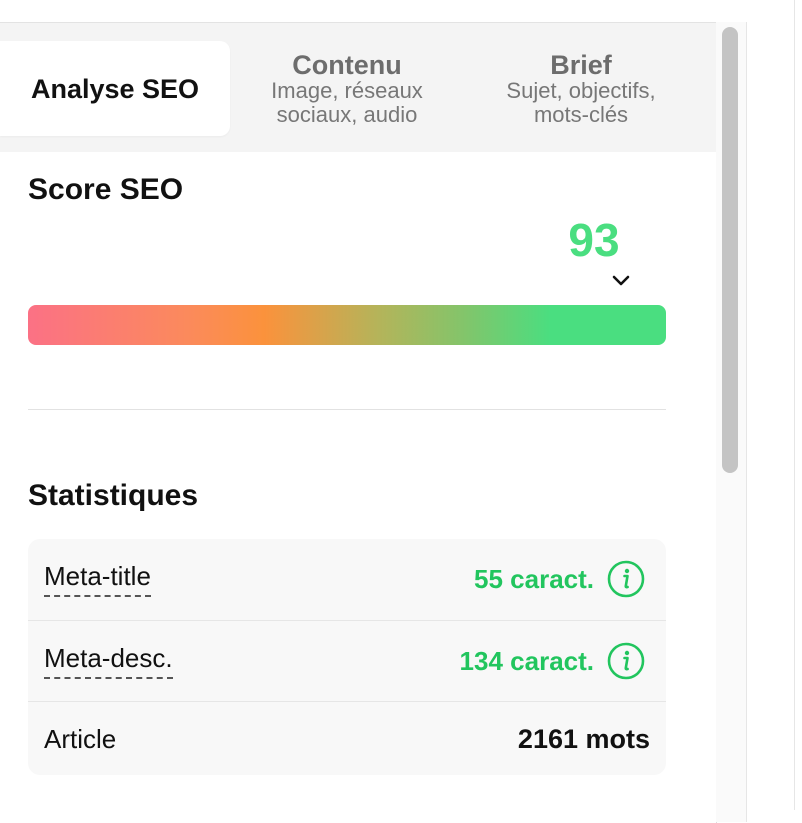 This screenshot has width=802, height=823. I want to click on window-edge, so click(794, 405).